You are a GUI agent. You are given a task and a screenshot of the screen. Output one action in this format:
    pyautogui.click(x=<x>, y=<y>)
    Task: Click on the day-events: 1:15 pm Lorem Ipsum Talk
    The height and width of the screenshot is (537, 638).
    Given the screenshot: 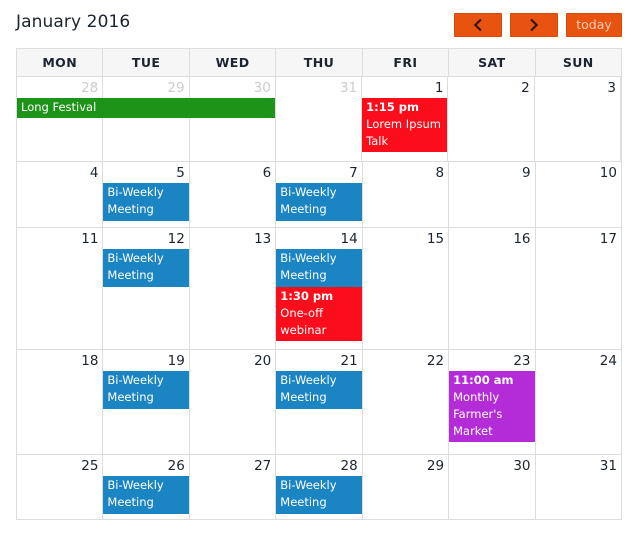 What is the action you would take?
    pyautogui.click(x=405, y=125)
    